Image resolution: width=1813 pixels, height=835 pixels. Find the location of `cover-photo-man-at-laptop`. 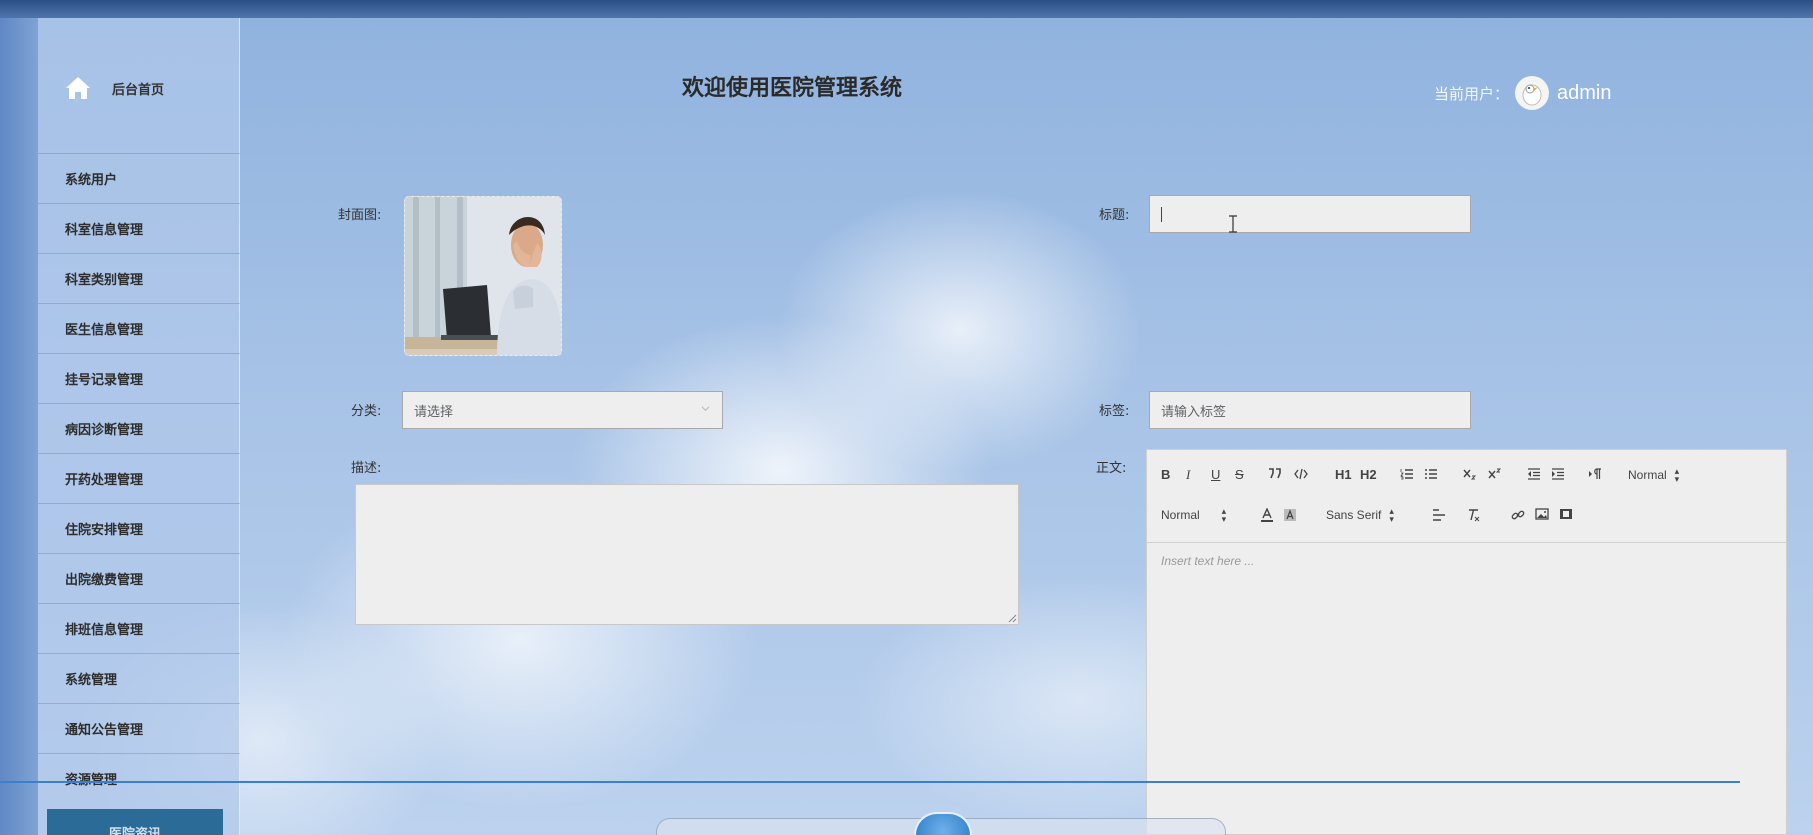

cover-photo-man-at-laptop is located at coordinates (483, 276).